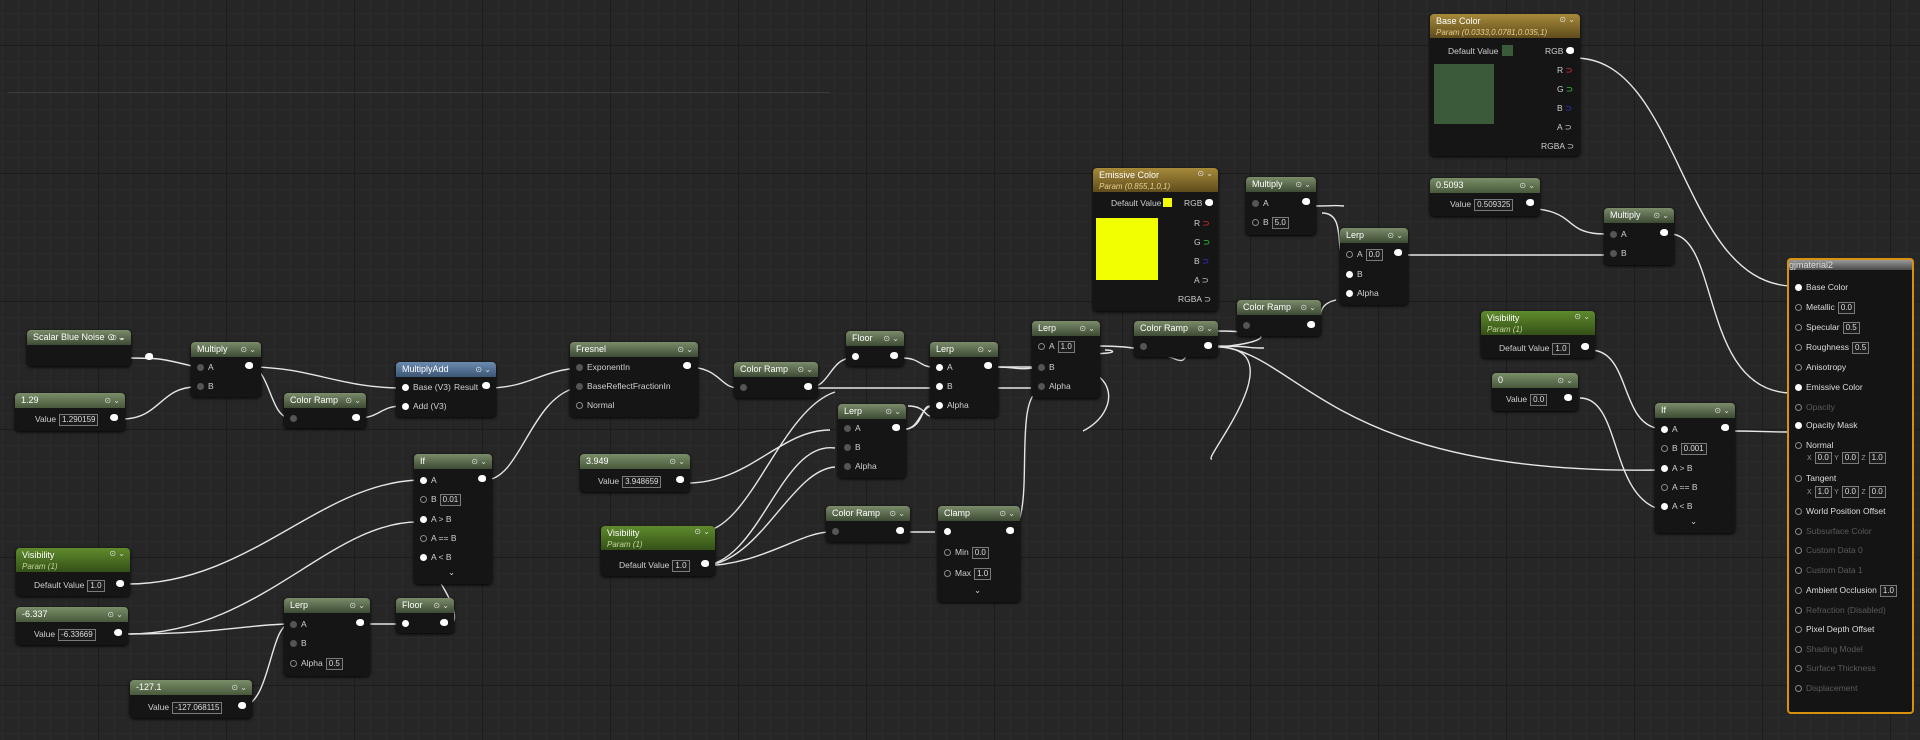  I want to click on b-value-field: 0.01, so click(450, 500).